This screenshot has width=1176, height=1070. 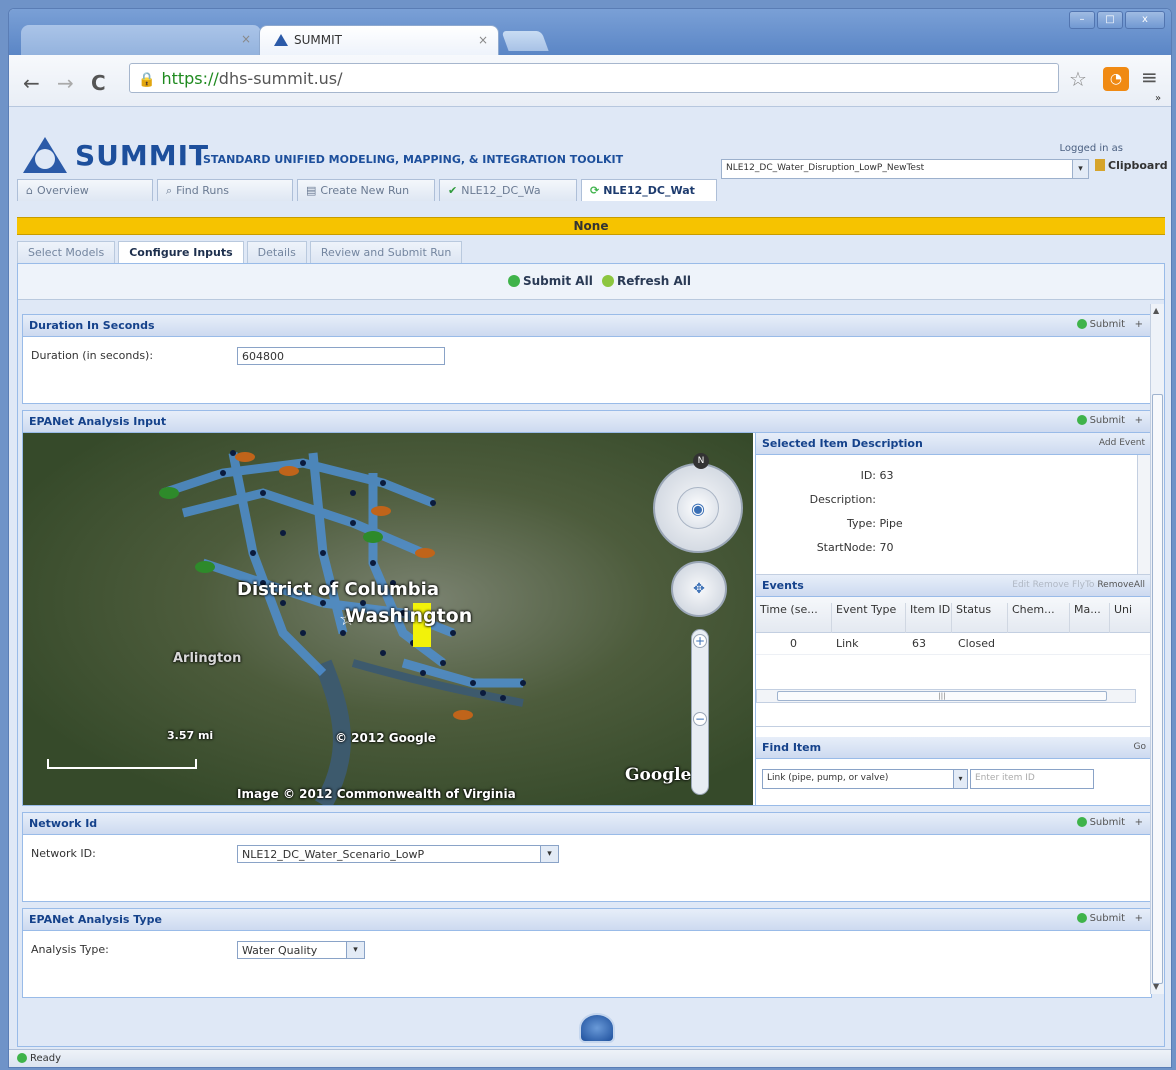 What do you see at coordinates (590, 32) in the screenshot?
I see `browser-tabstrip: × SUMMIT × – □ x` at bounding box center [590, 32].